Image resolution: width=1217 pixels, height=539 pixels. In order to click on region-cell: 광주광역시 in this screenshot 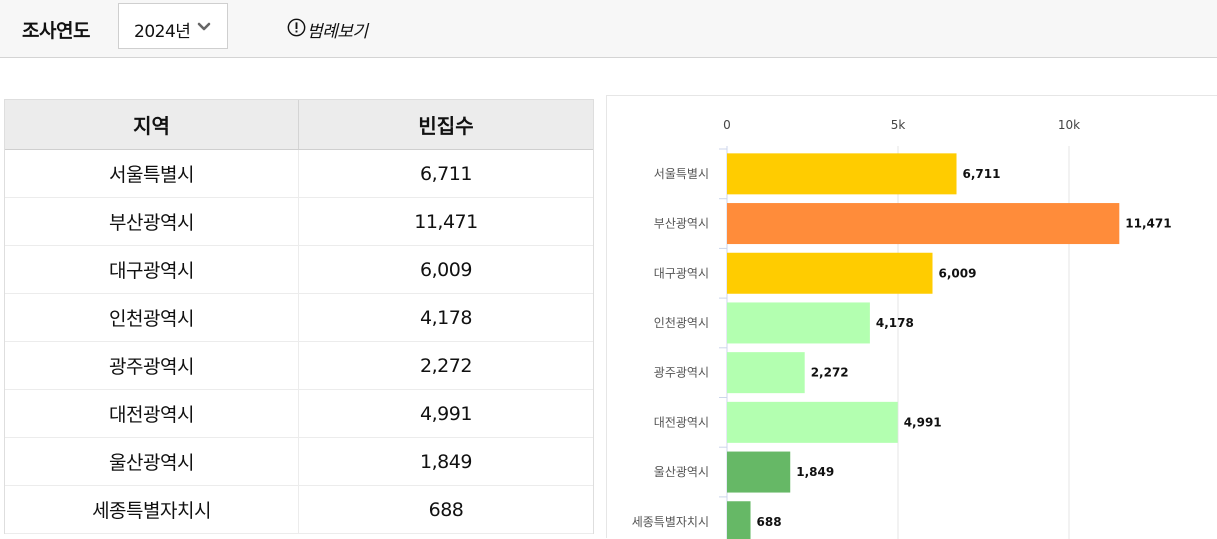, I will do `click(152, 365)`.